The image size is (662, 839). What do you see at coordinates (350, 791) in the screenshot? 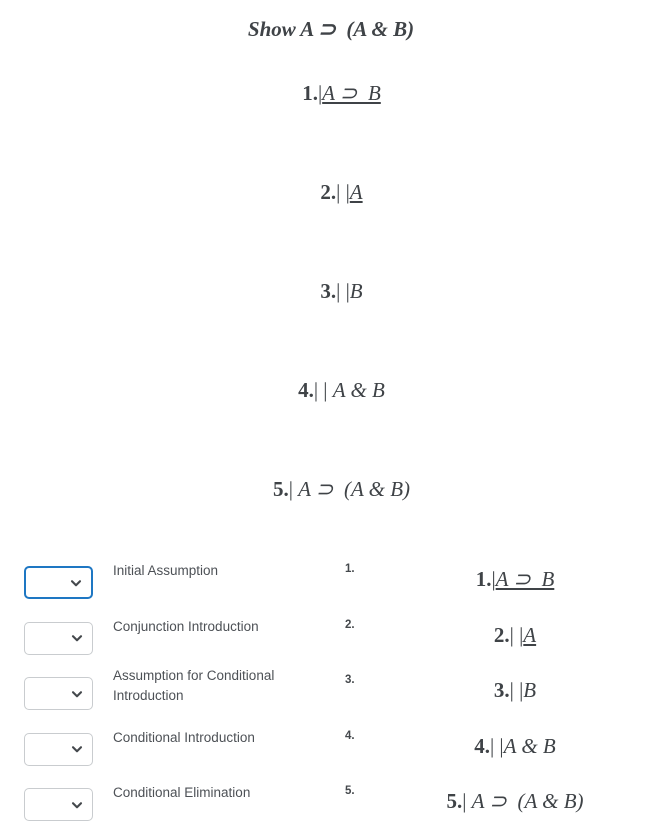
I see `row-number: 5.` at bounding box center [350, 791].